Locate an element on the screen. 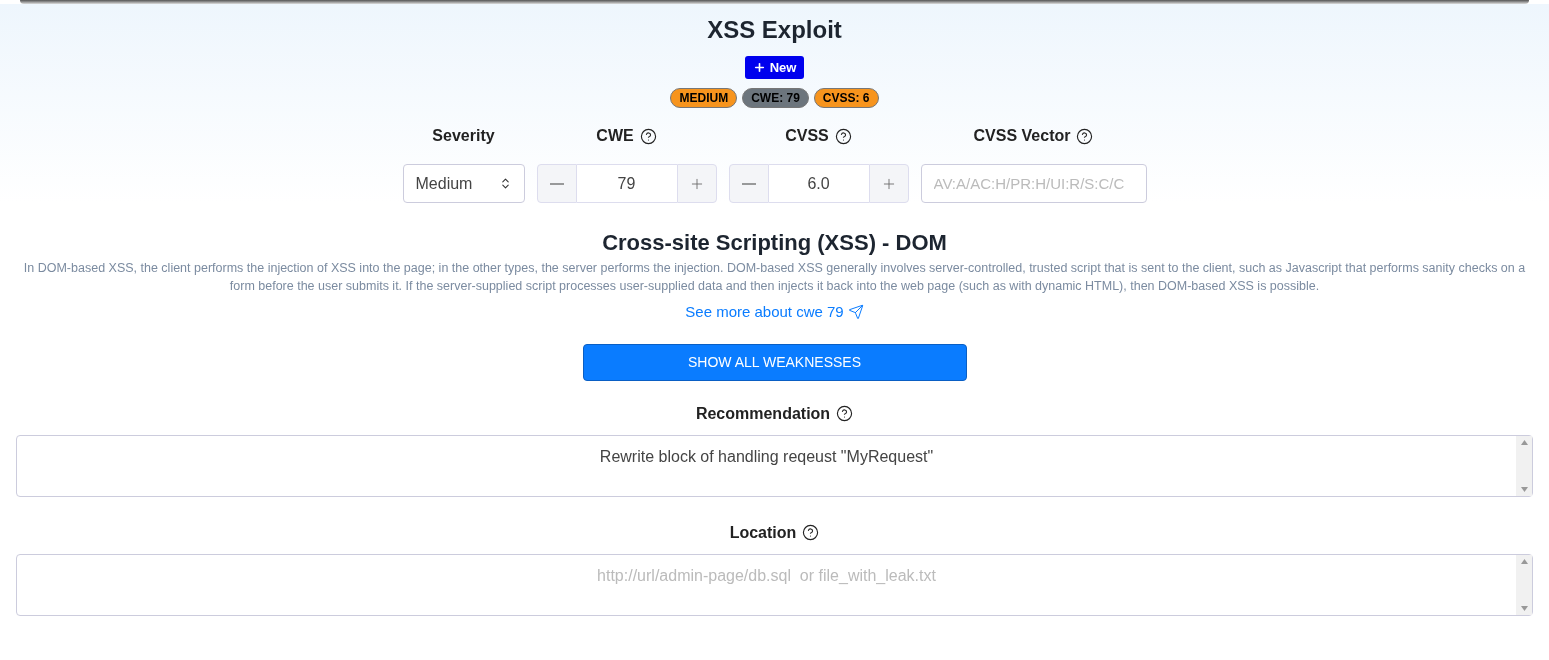  cwe-link: See more about cwe 79 is located at coordinates (774, 312).